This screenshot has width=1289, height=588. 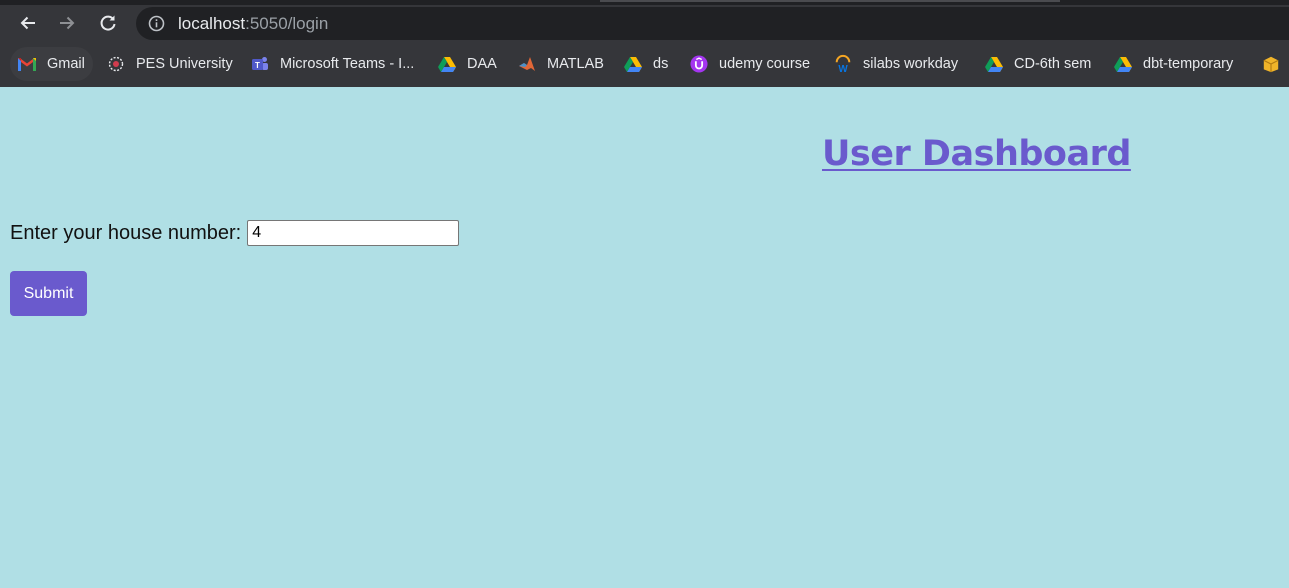 I want to click on bookmark-folder, so click(x=1275, y=64).